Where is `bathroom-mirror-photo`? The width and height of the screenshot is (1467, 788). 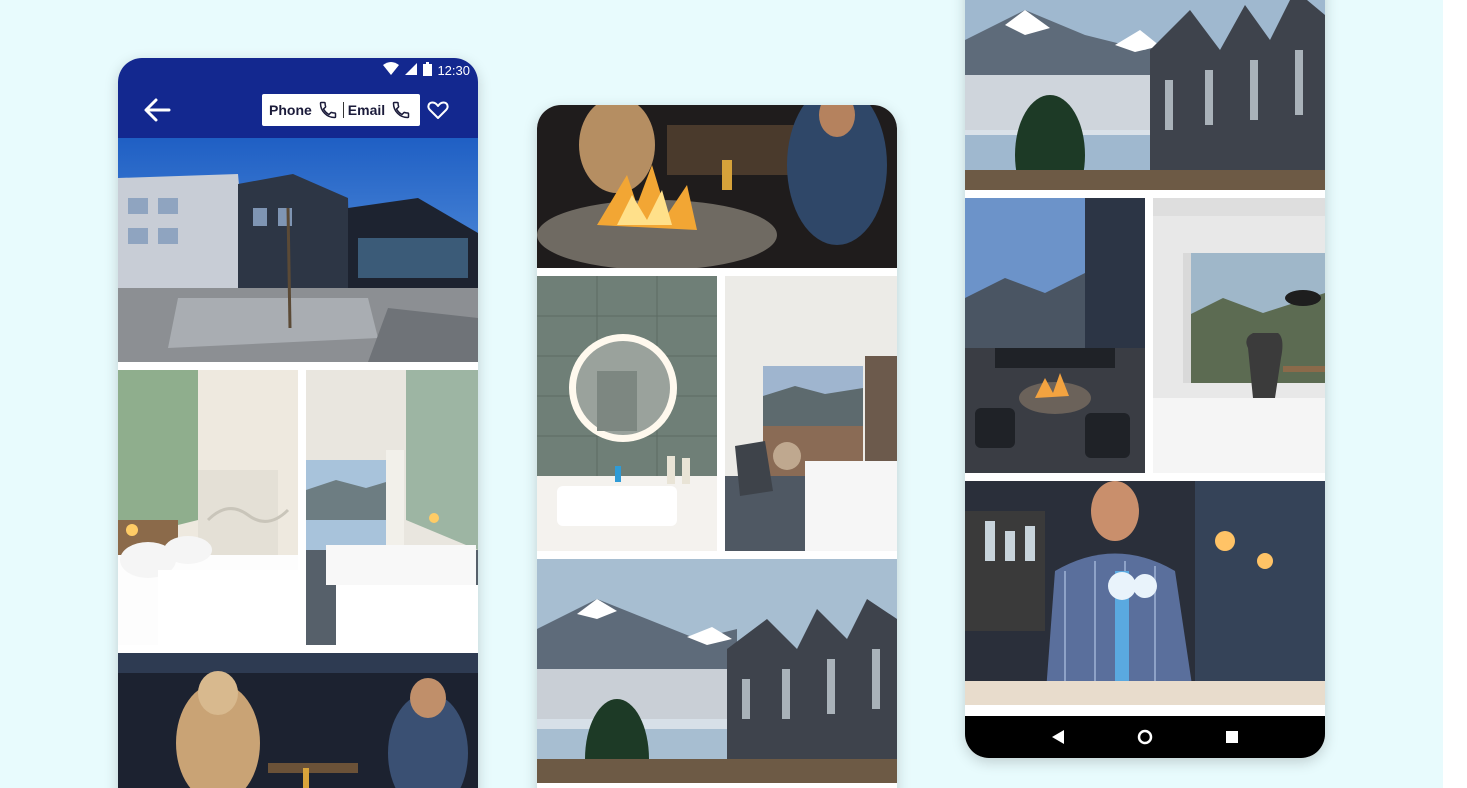 bathroom-mirror-photo is located at coordinates (627, 413).